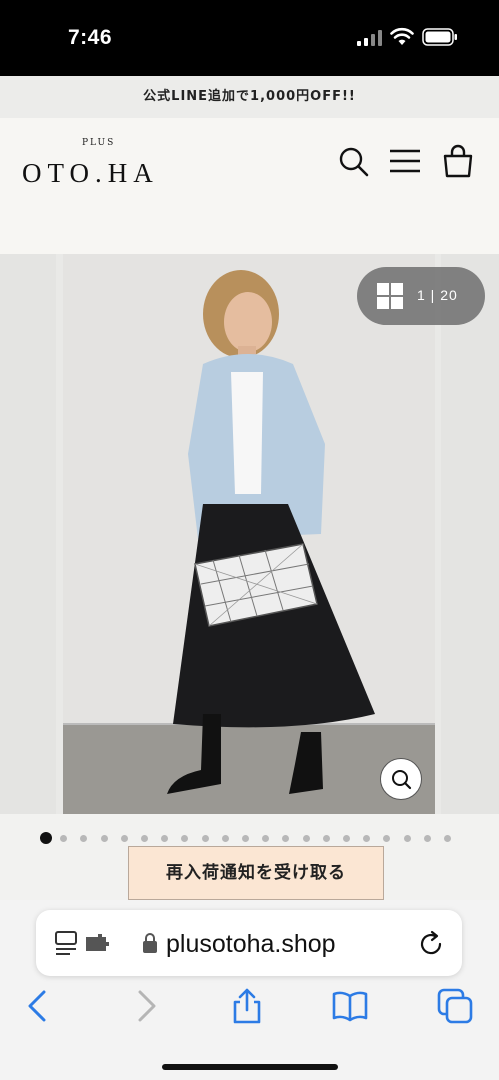  Describe the element at coordinates (150, 943) in the screenshot. I see `lock-icon` at that location.